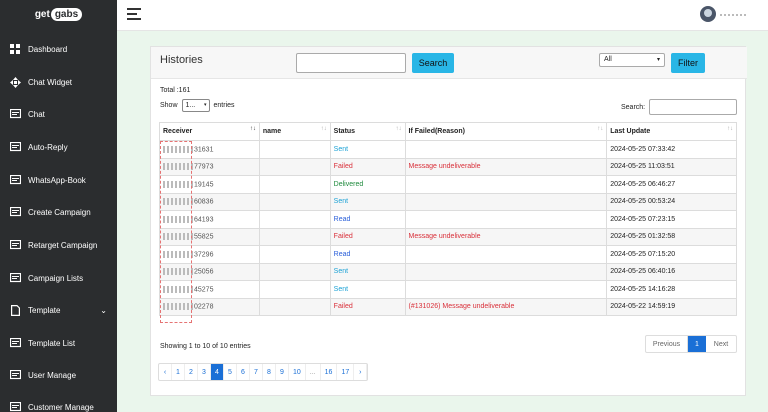 The width and height of the screenshot is (768, 412). What do you see at coordinates (58, 147) in the screenshot?
I see `sidebar-item-auto-reply: Auto-Reply` at bounding box center [58, 147].